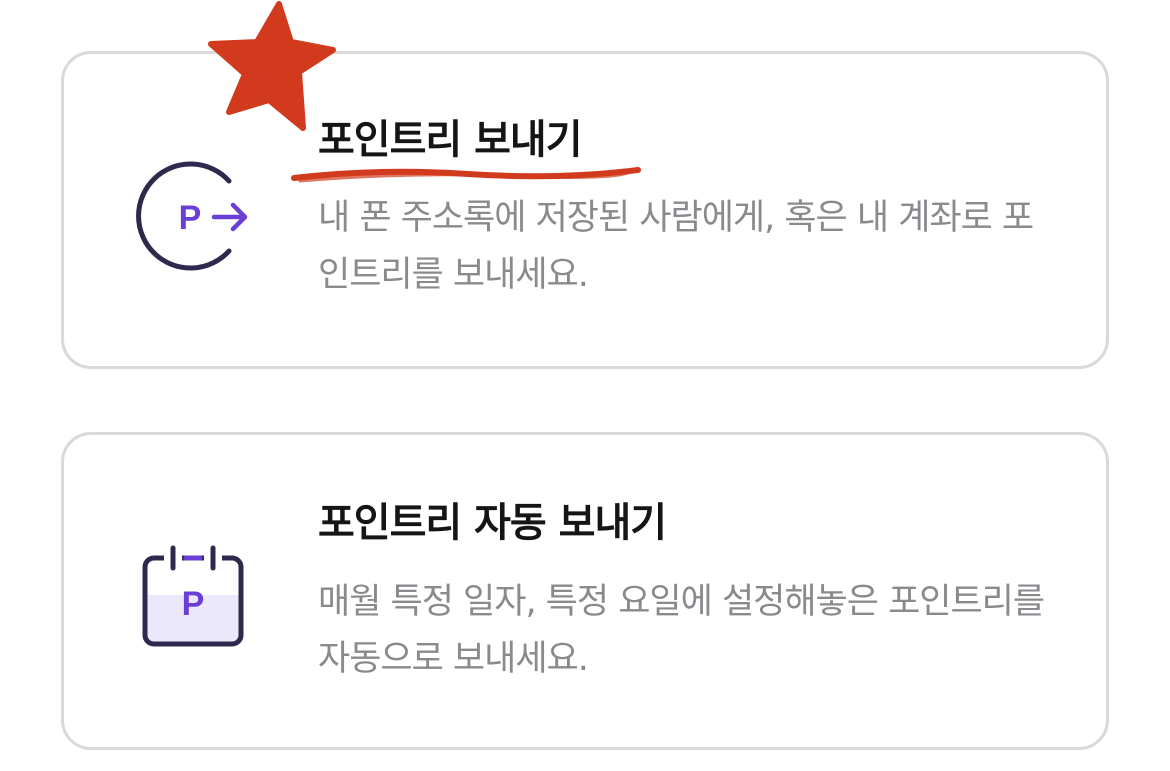 This screenshot has height=771, width=1170. What do you see at coordinates (492, 523) in the screenshot?
I see `card-title: 포인트리 자동 보내기` at bounding box center [492, 523].